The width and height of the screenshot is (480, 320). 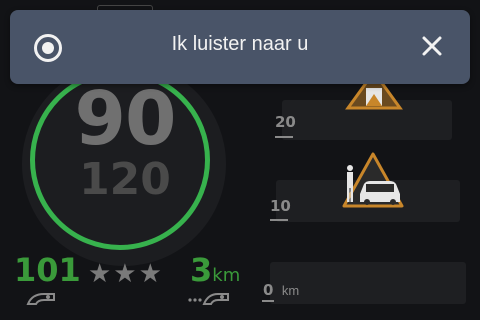 What do you see at coordinates (48, 48) in the screenshot?
I see `record-icon` at bounding box center [48, 48].